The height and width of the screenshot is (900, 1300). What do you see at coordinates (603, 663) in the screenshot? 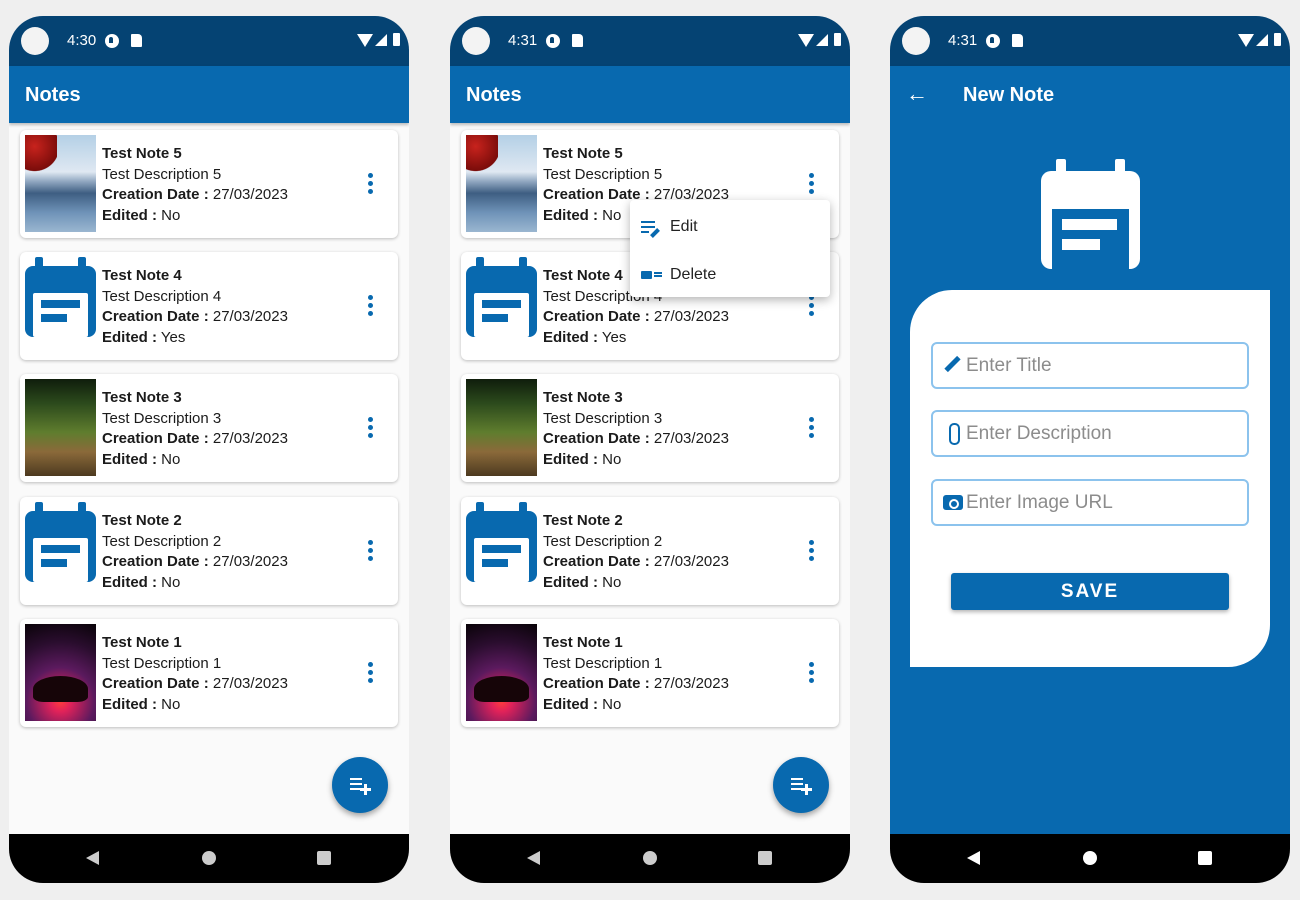
I see `note-description: Test Description 1` at bounding box center [603, 663].